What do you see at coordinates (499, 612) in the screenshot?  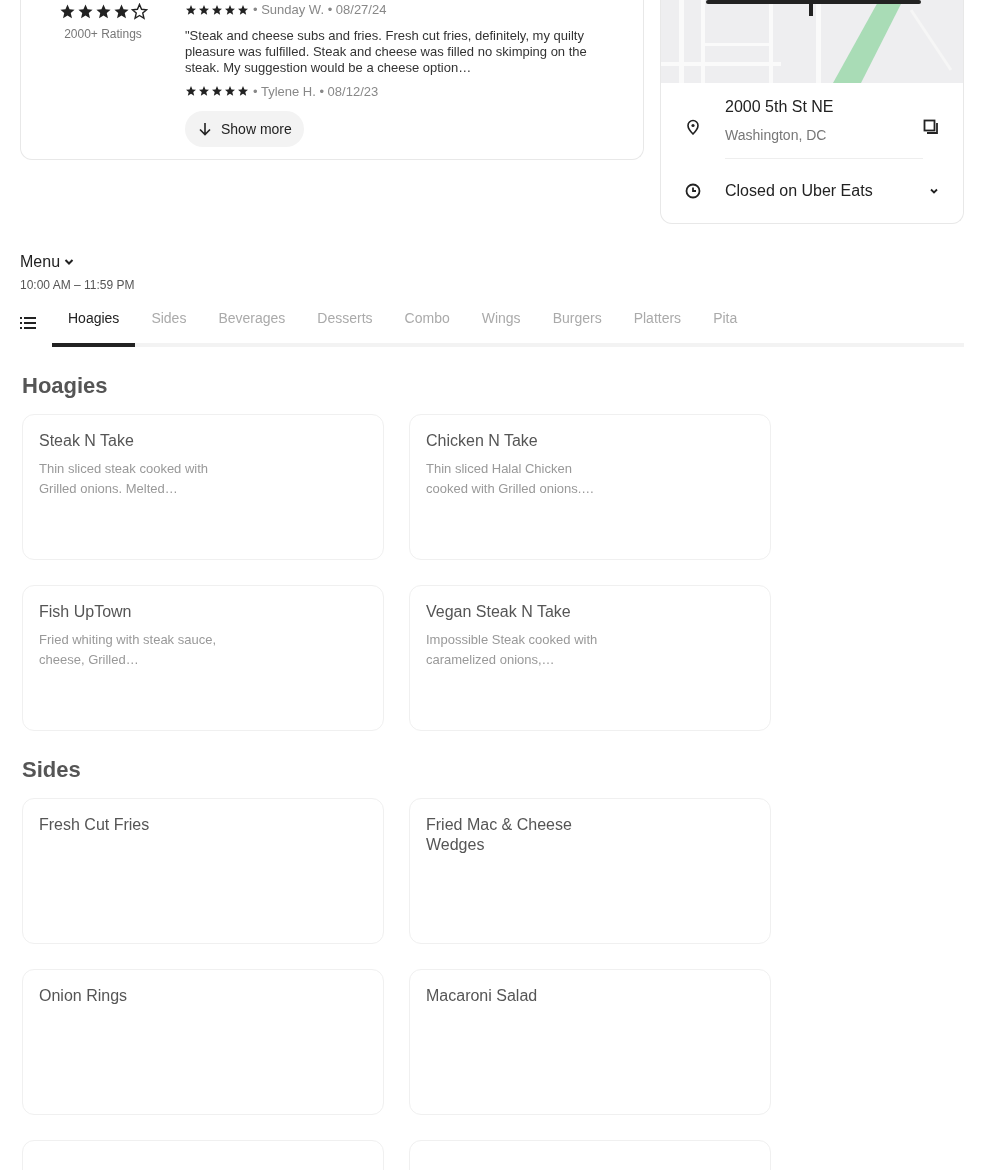 I see `item-name: Vegan Steak N Take` at bounding box center [499, 612].